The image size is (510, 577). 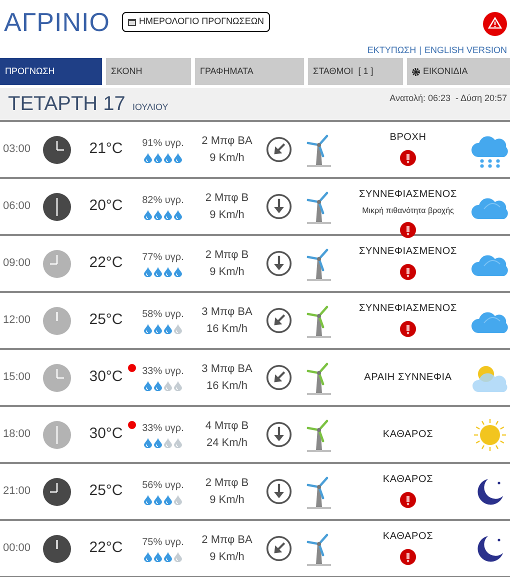 What do you see at coordinates (227, 443) in the screenshot?
I see `wind-speed-value: 24 Km/h` at bounding box center [227, 443].